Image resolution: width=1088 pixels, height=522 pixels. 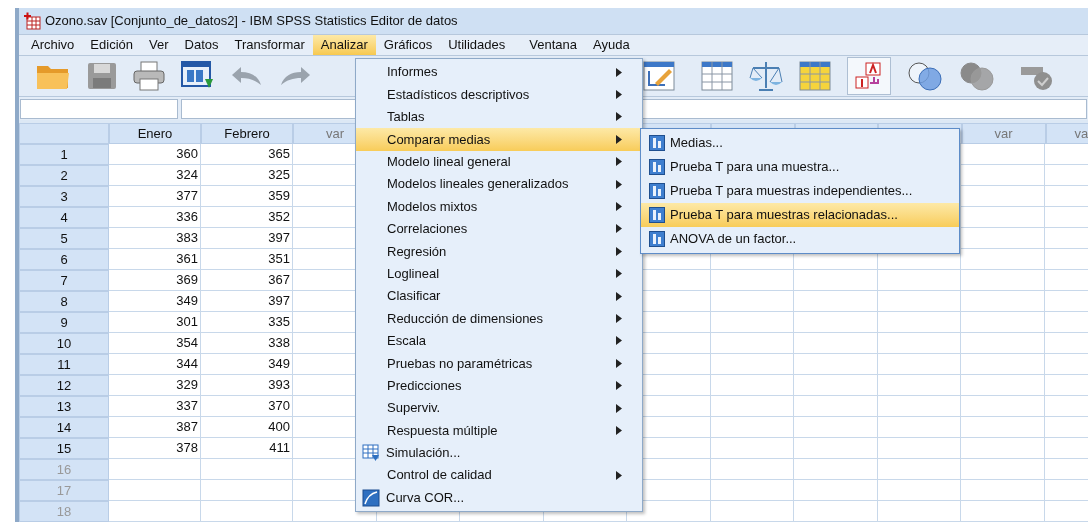 I want to click on table-cell: 360, so click(x=155, y=154).